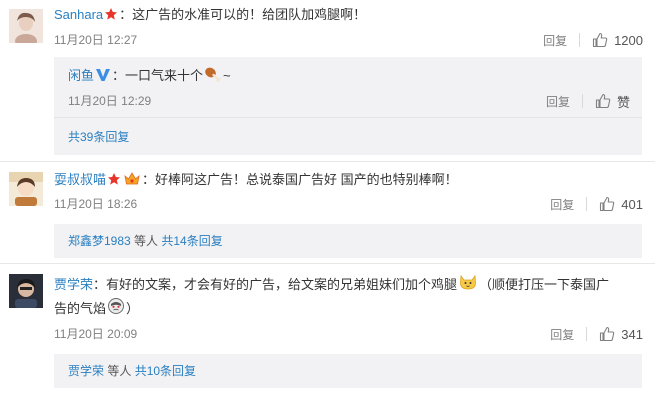  What do you see at coordinates (73, 284) in the screenshot?
I see `username: 贾学荣` at bounding box center [73, 284].